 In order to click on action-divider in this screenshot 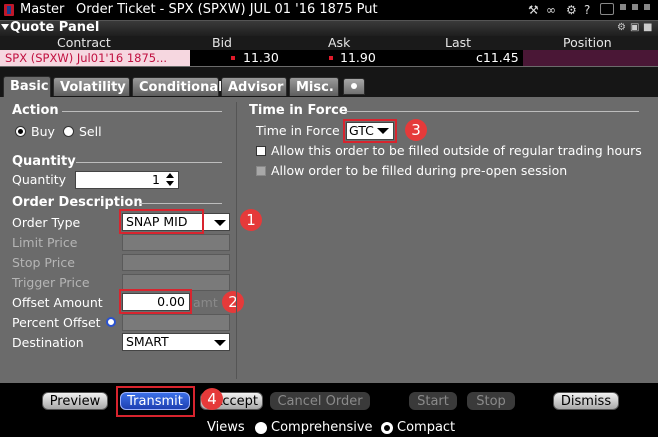, I will do `click(142, 111)`.